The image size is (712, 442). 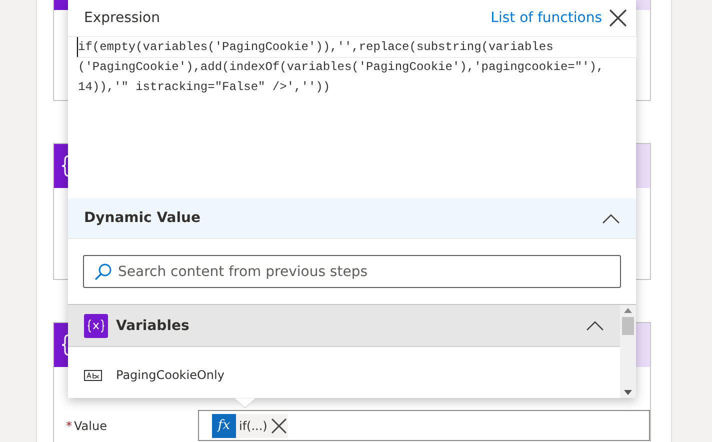 I want to click on search-icon, so click(x=103, y=271).